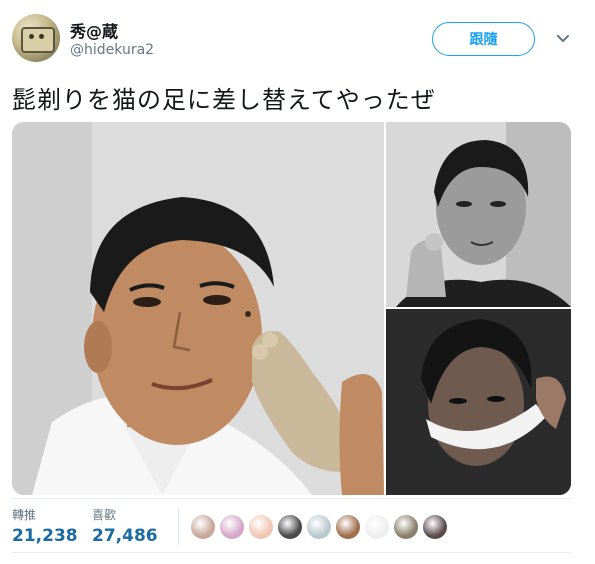 This screenshot has width=595, height=564. What do you see at coordinates (31, 36) in the screenshot?
I see `avatar-eye-left` at bounding box center [31, 36].